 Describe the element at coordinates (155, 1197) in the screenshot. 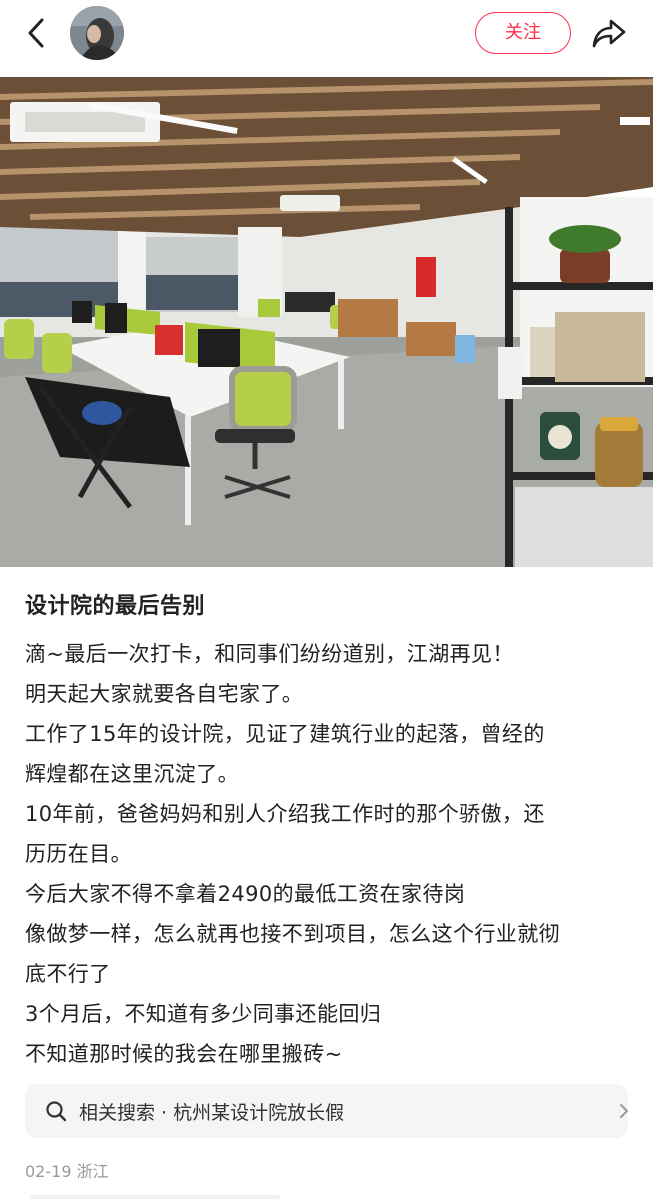

I see `comment-bar-edge` at that location.